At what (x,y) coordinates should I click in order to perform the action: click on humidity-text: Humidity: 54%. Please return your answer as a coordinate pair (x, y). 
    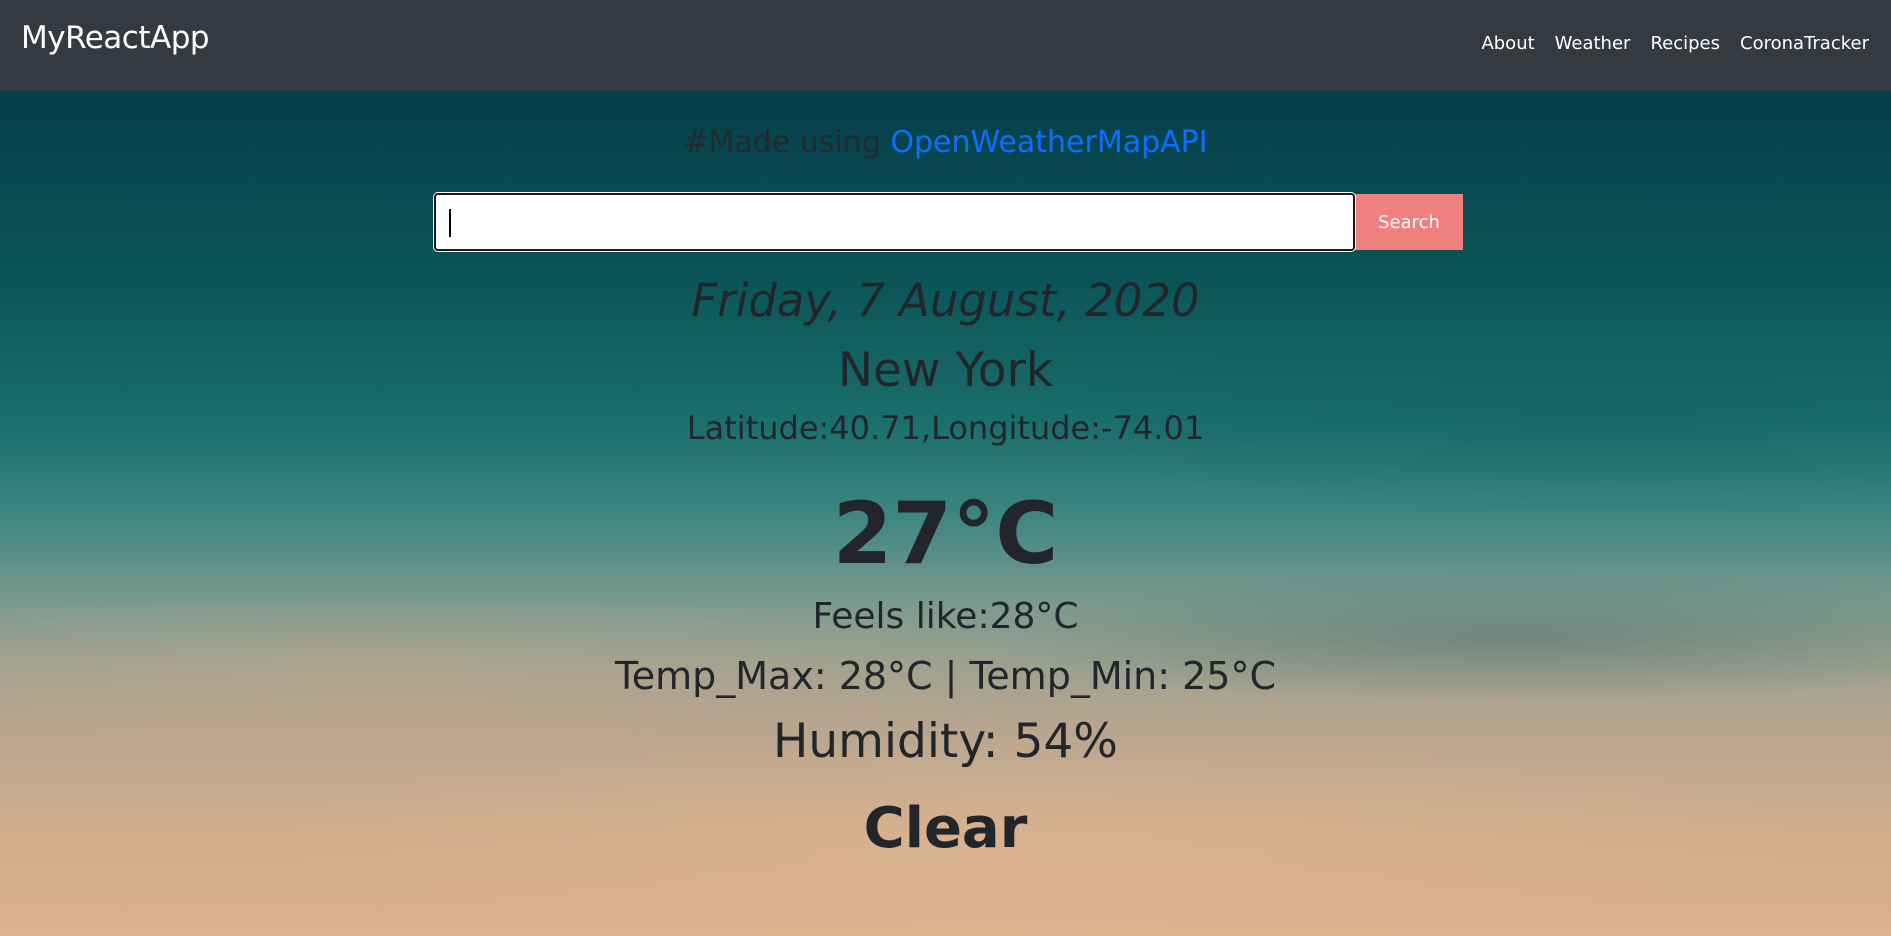
    Looking at the image, I should click on (945, 741).